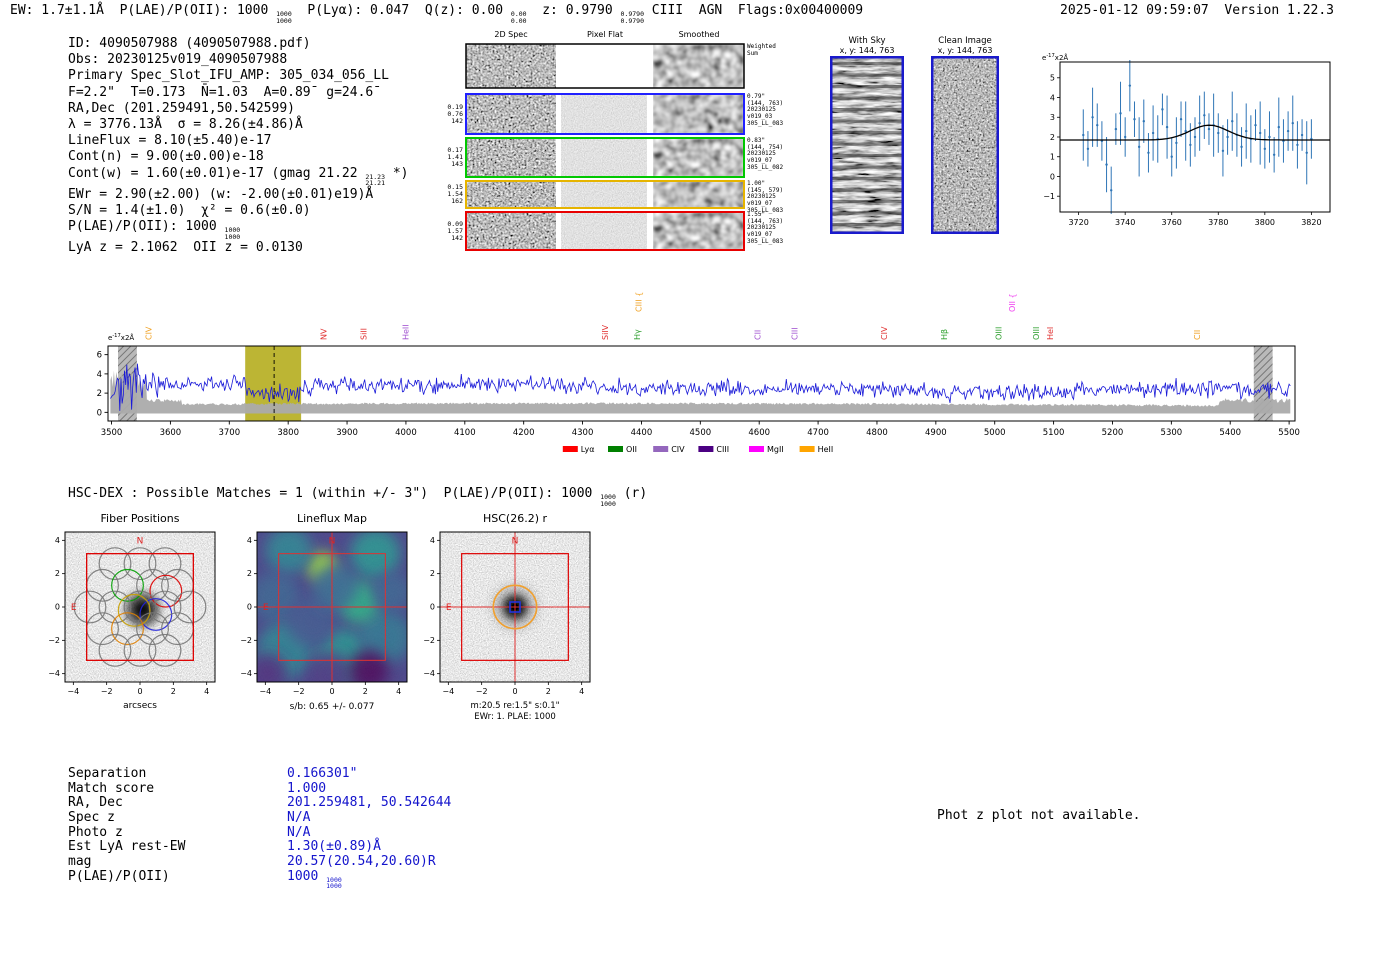 Image resolution: width=1400 pixels, height=953 pixels. I want to click on stacked-fraction: 0.00 0.00, so click(518, 17).